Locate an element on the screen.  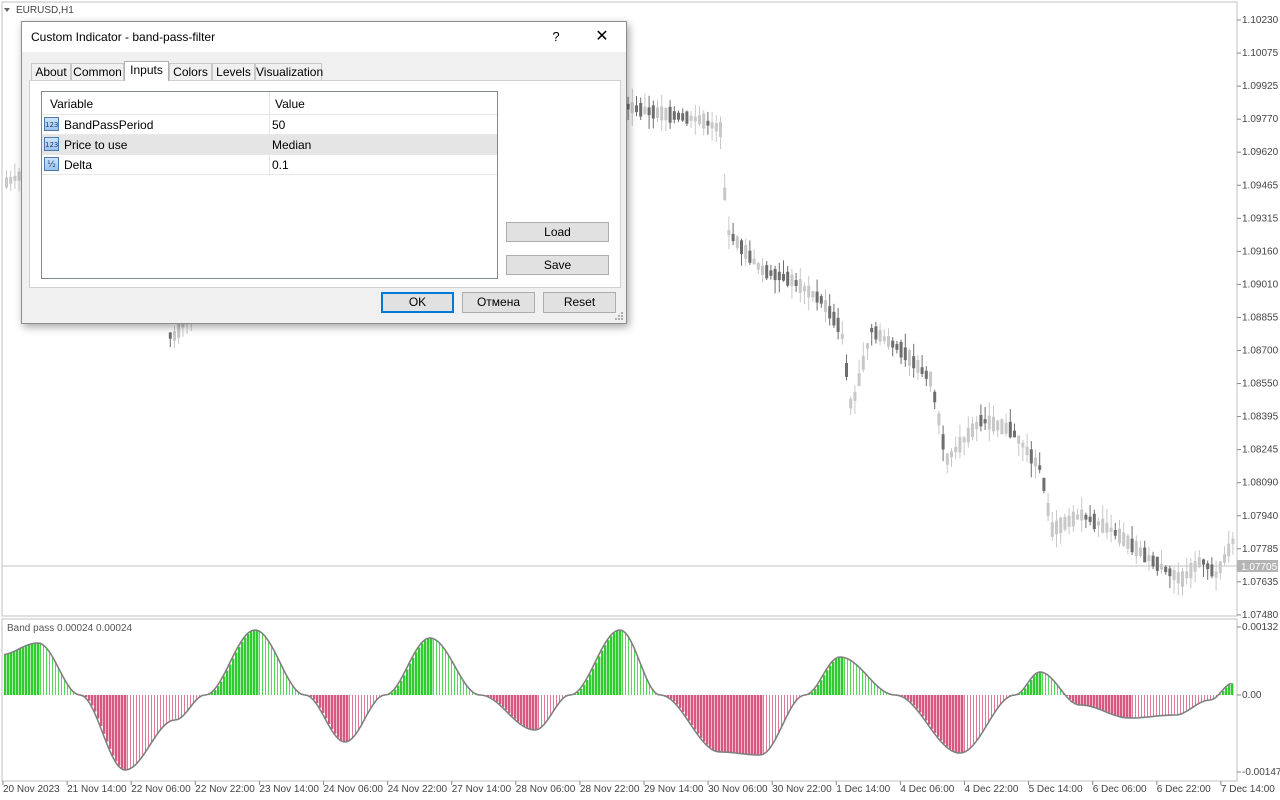
tab-levels: Levels is located at coordinates (233, 71).